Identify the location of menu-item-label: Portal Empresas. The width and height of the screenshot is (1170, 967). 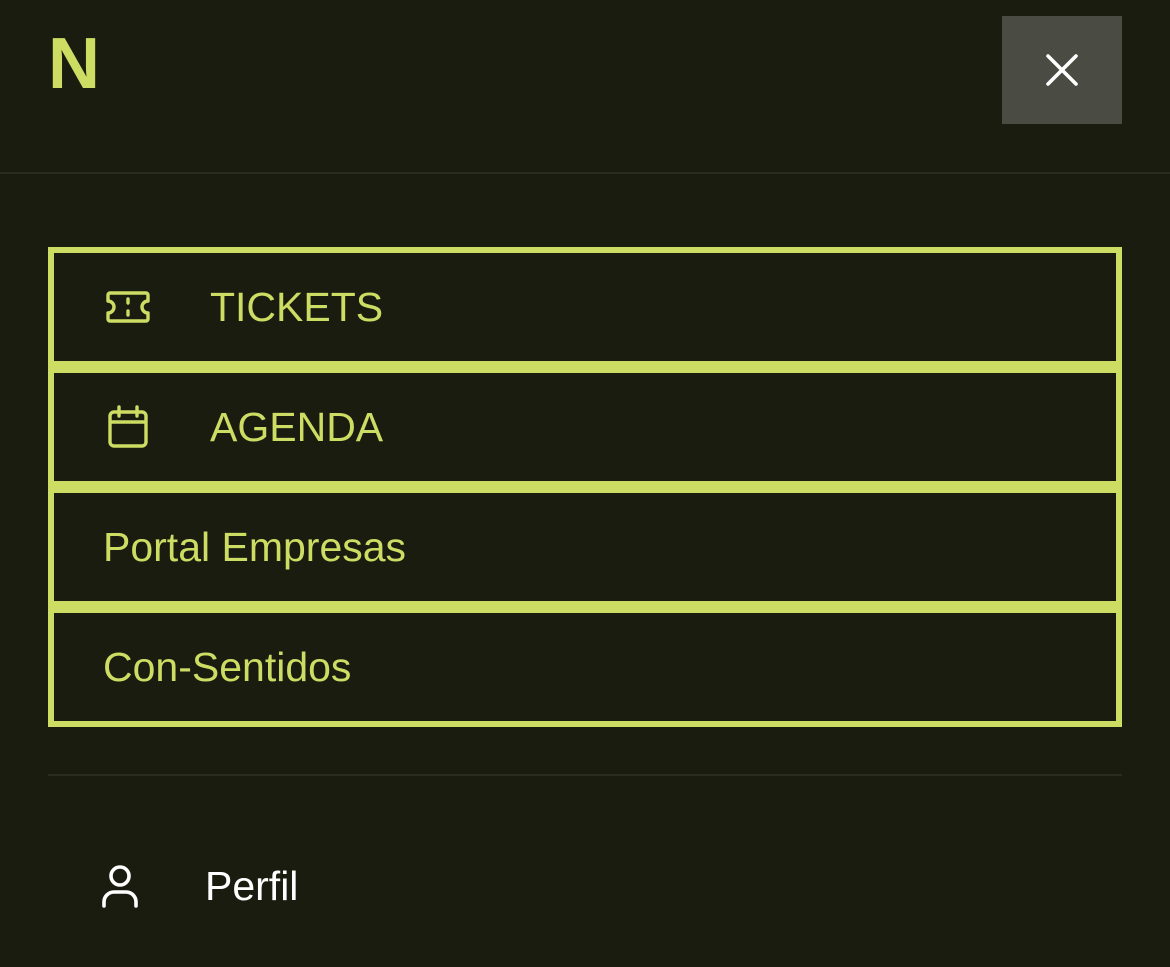
(255, 546).